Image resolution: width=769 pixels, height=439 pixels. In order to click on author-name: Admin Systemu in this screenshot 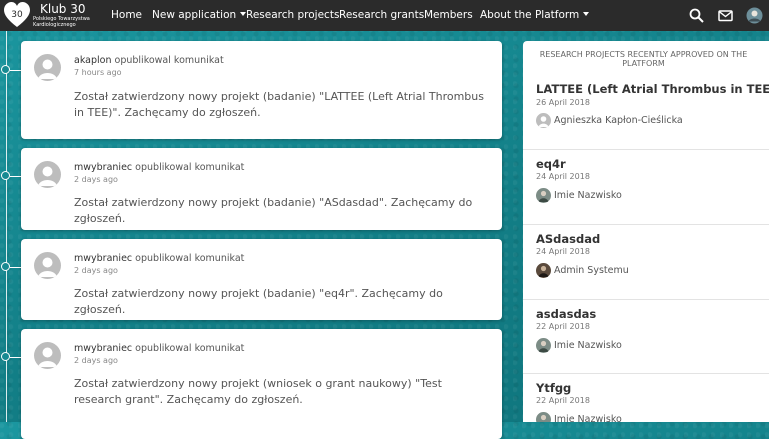, I will do `click(591, 270)`.